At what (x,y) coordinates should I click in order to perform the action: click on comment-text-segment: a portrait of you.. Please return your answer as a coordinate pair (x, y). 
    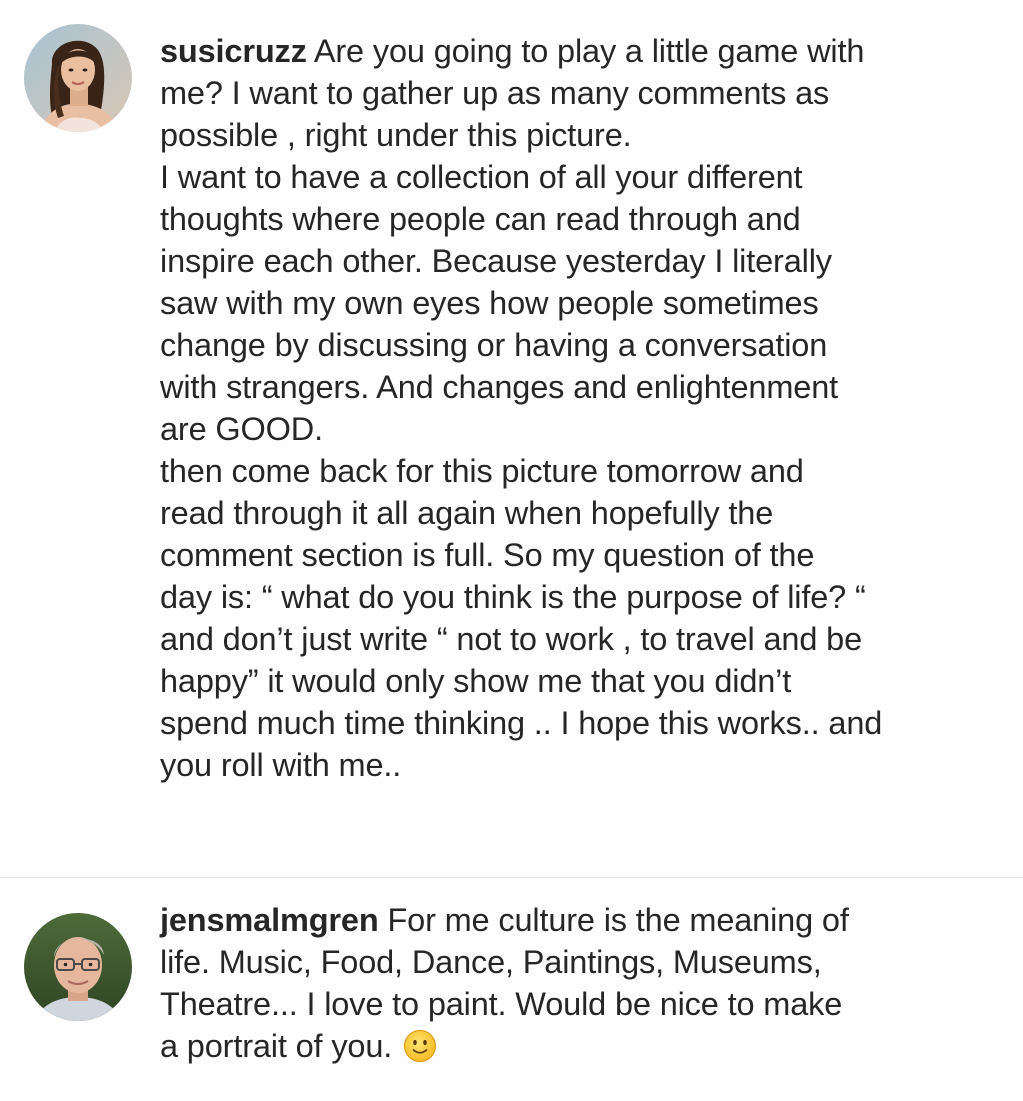
    Looking at the image, I should click on (276, 1046).